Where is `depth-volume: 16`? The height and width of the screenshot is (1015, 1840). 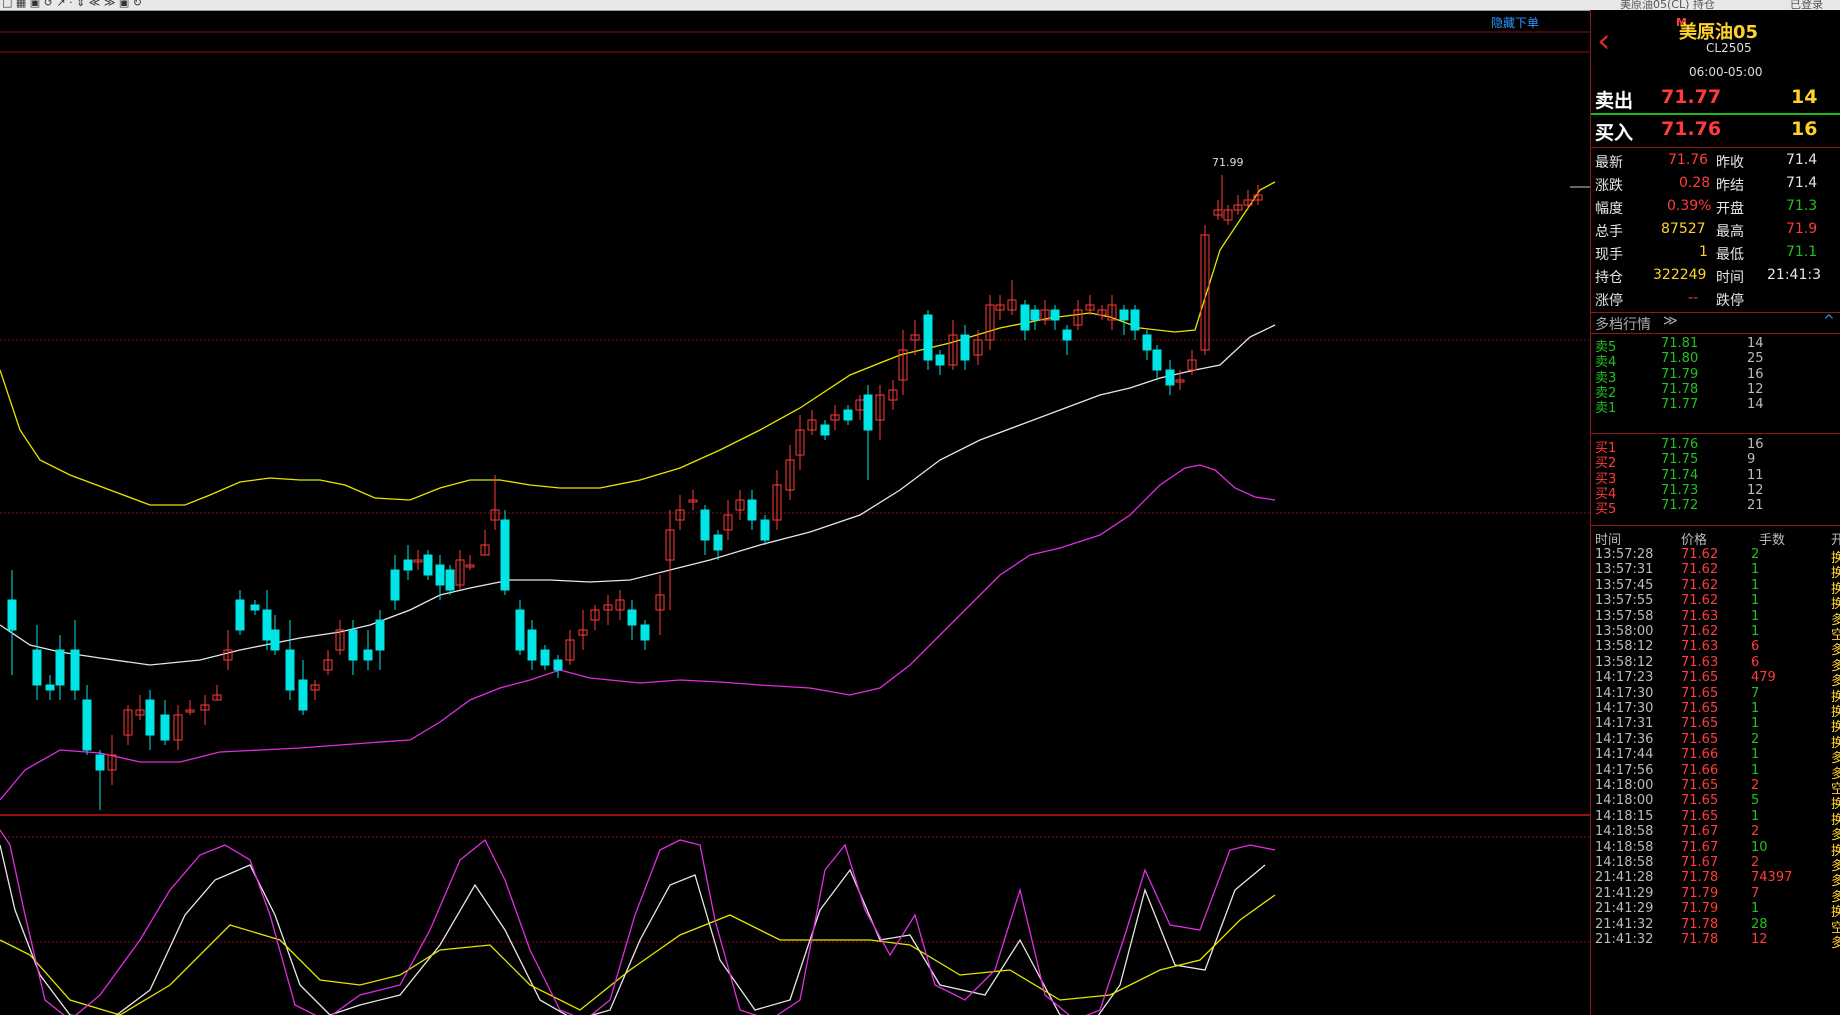 depth-volume: 16 is located at coordinates (1755, 444).